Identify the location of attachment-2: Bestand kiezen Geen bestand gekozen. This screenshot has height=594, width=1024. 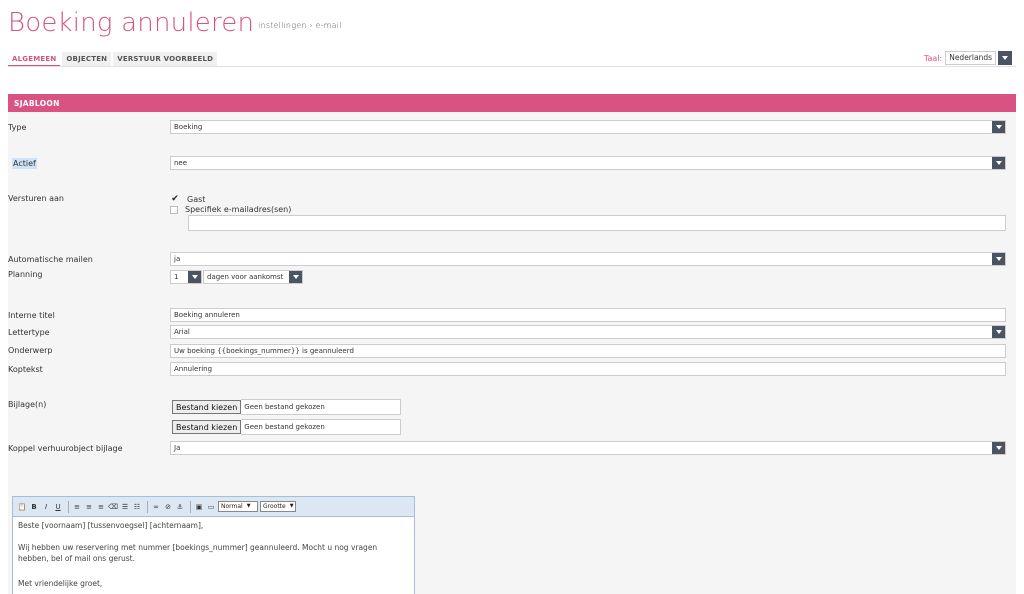
(287, 427).